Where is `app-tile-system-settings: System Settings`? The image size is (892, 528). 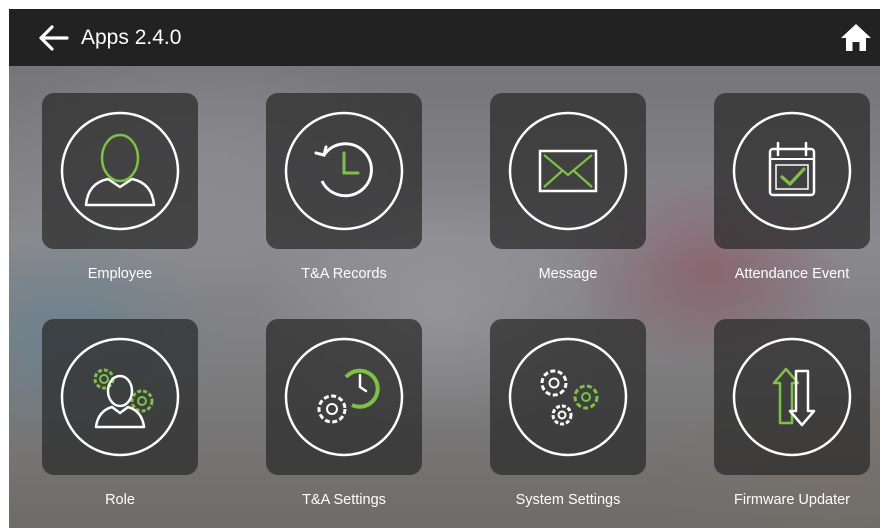
app-tile-system-settings: System Settings is located at coordinates (570, 423).